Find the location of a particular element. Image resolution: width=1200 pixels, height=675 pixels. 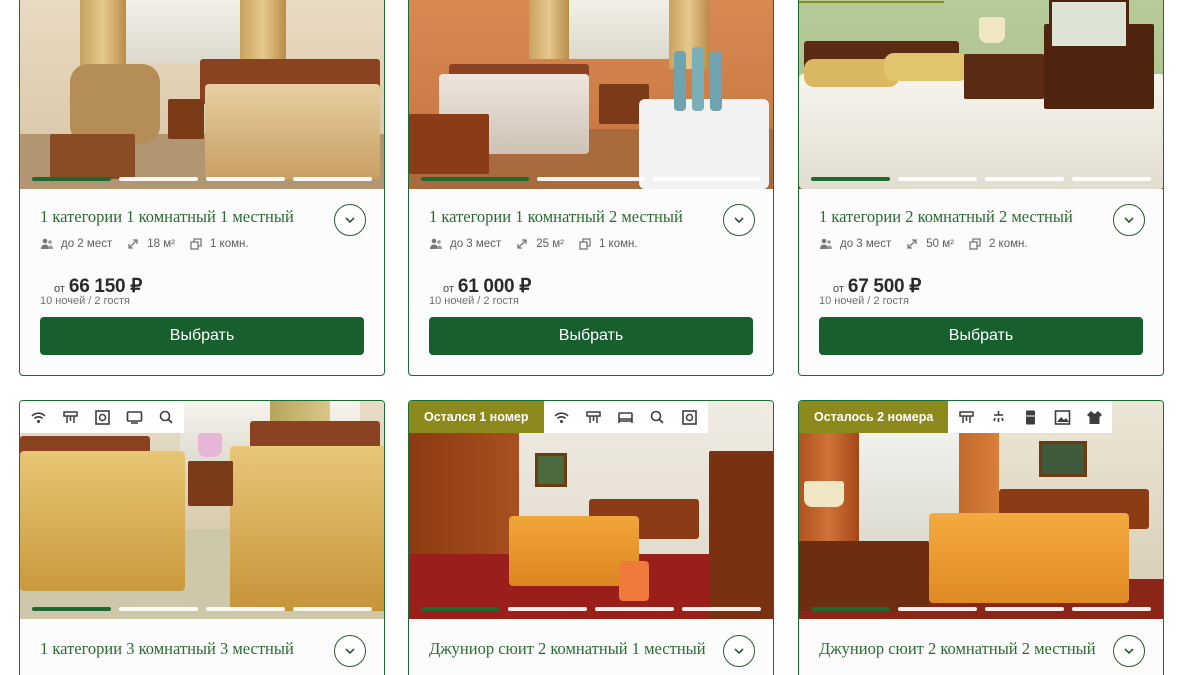

room-card: 1 категории 3 комнатный 3 местный is located at coordinates (202, 537).